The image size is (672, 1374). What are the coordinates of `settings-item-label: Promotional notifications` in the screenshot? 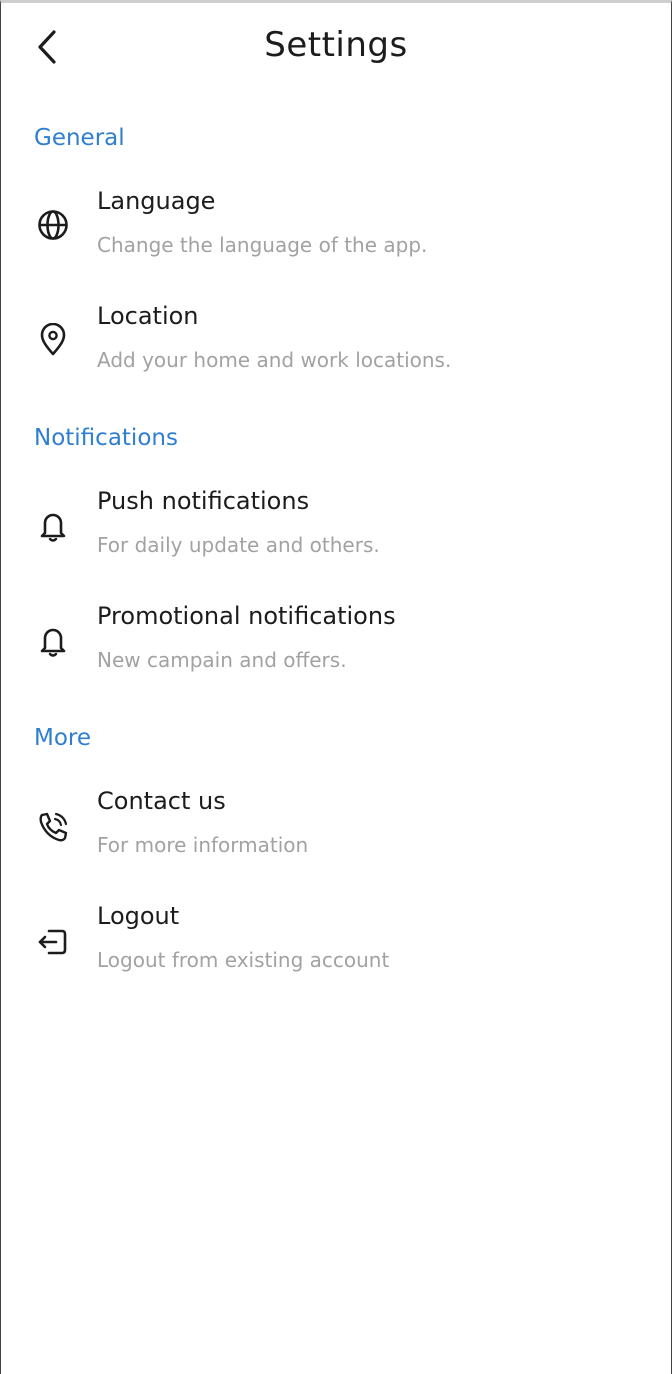 It's located at (246, 616).